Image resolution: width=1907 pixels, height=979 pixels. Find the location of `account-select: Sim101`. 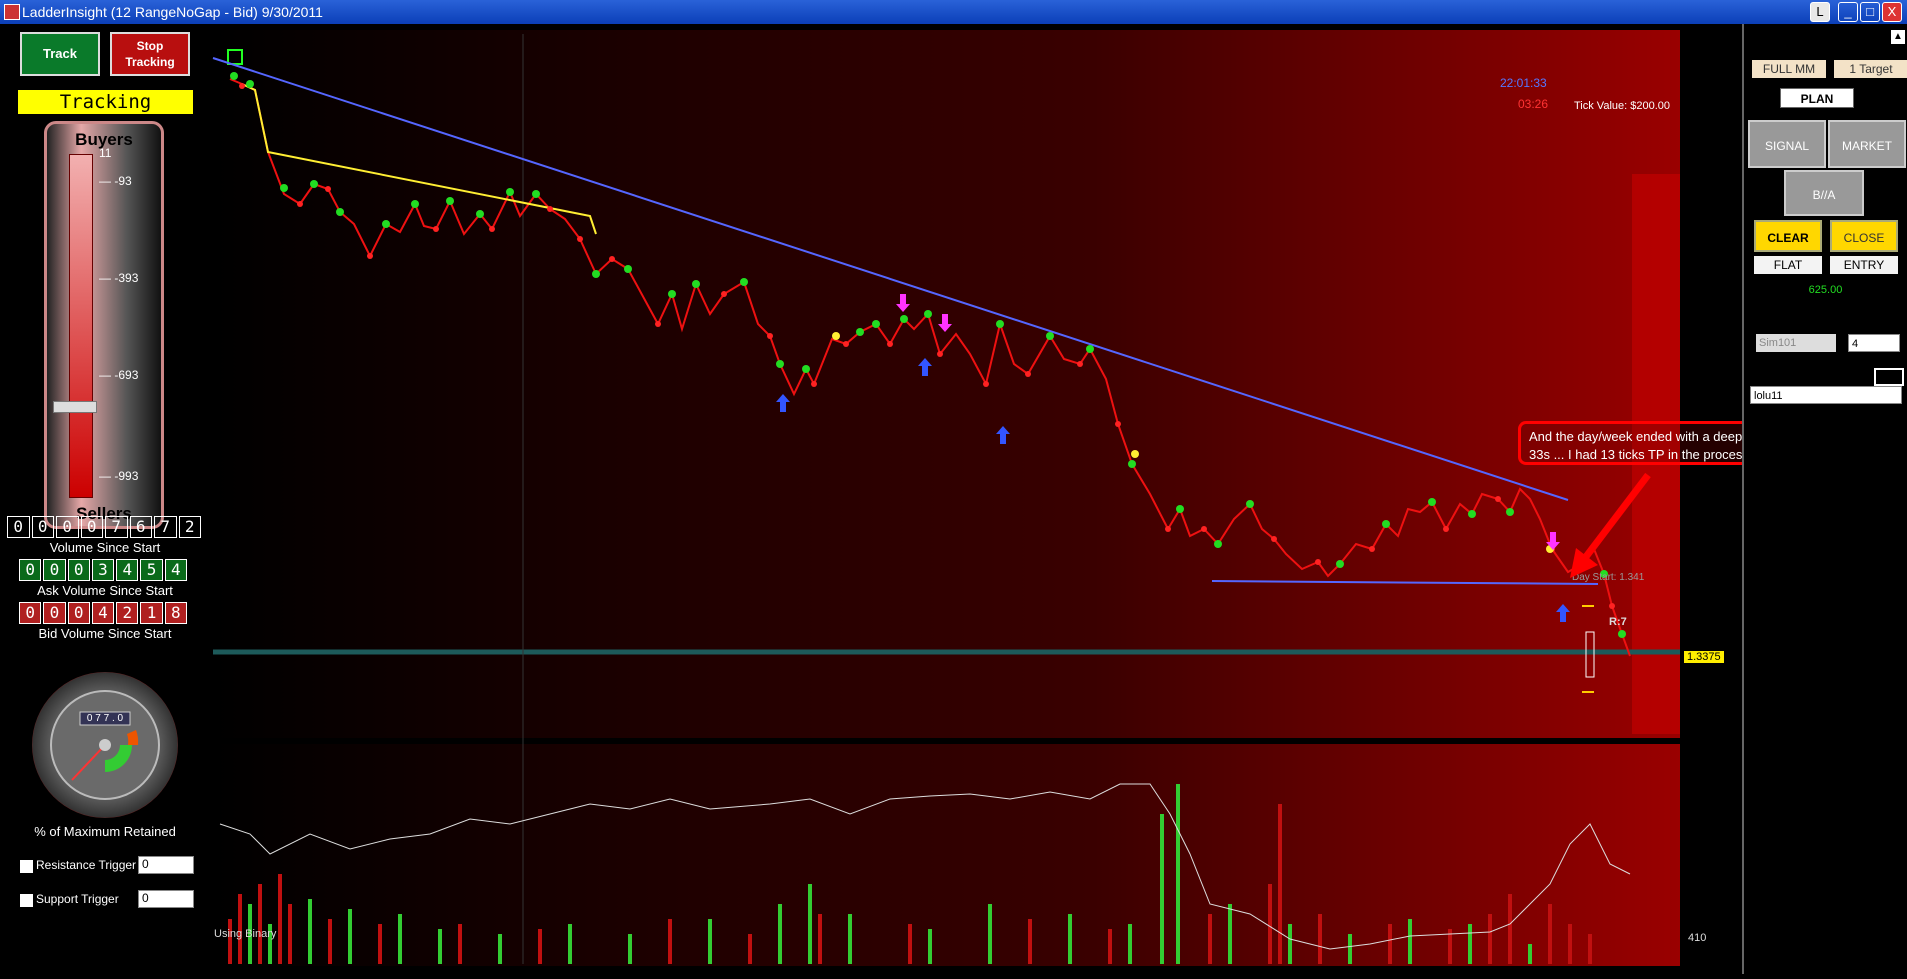

account-select: Sim101 is located at coordinates (1796, 343).